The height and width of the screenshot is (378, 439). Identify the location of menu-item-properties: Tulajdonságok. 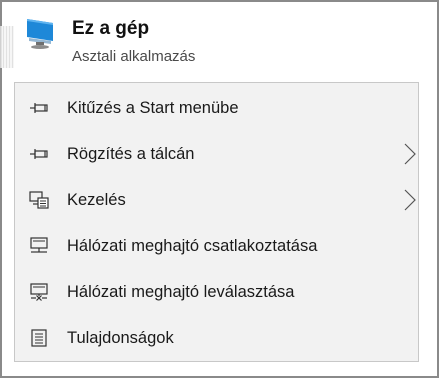
(216, 338).